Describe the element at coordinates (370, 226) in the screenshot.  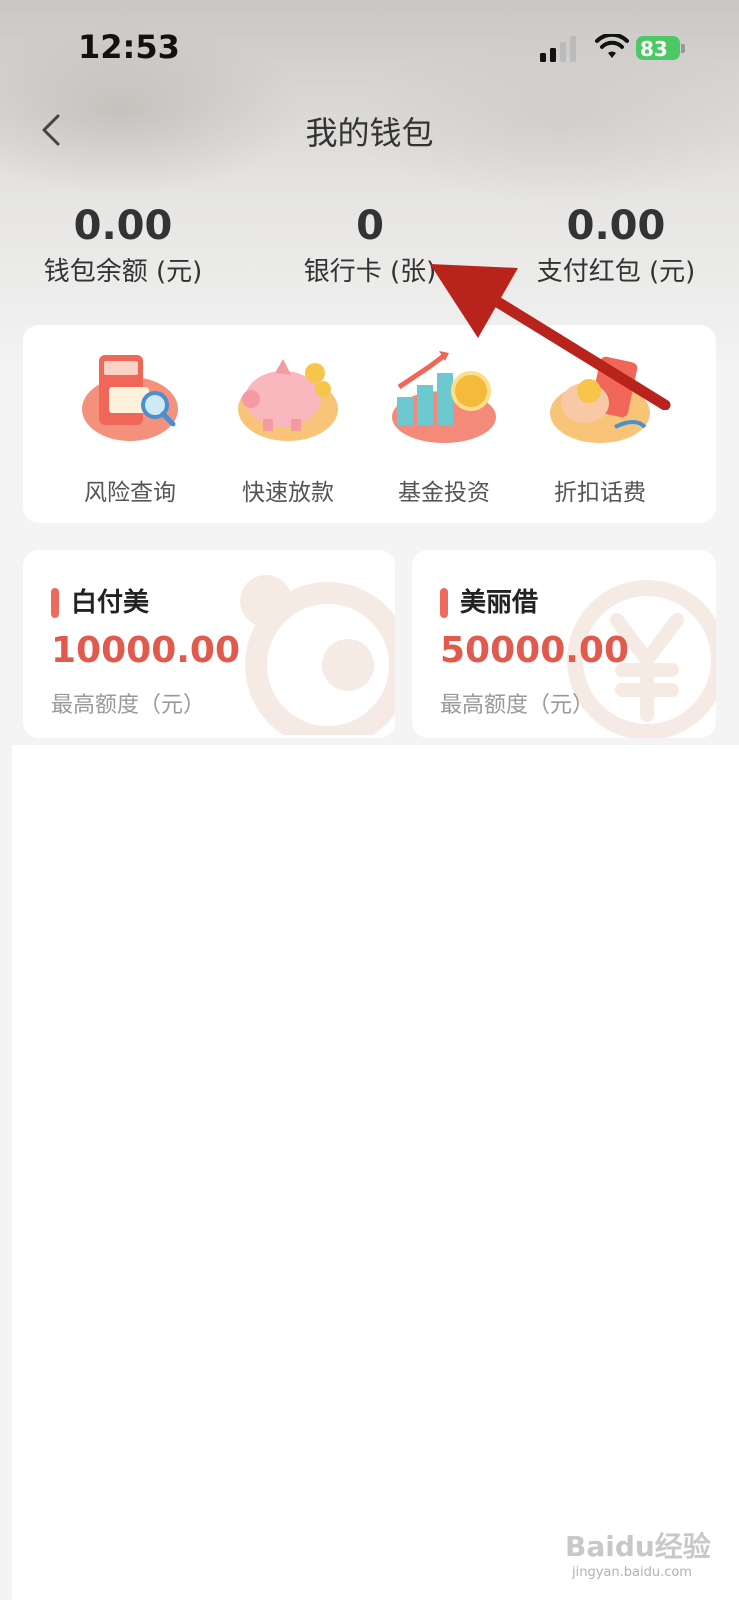
I see `stat-value: 0` at that location.